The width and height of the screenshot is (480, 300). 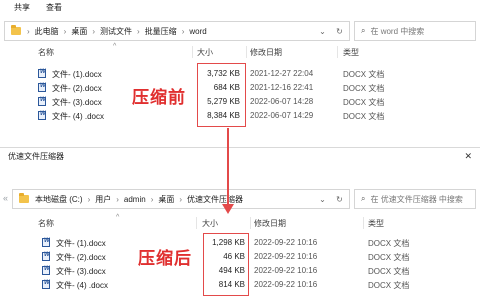 I want to click on search-placeholder: 在 word 中搜索, so click(x=397, y=31).